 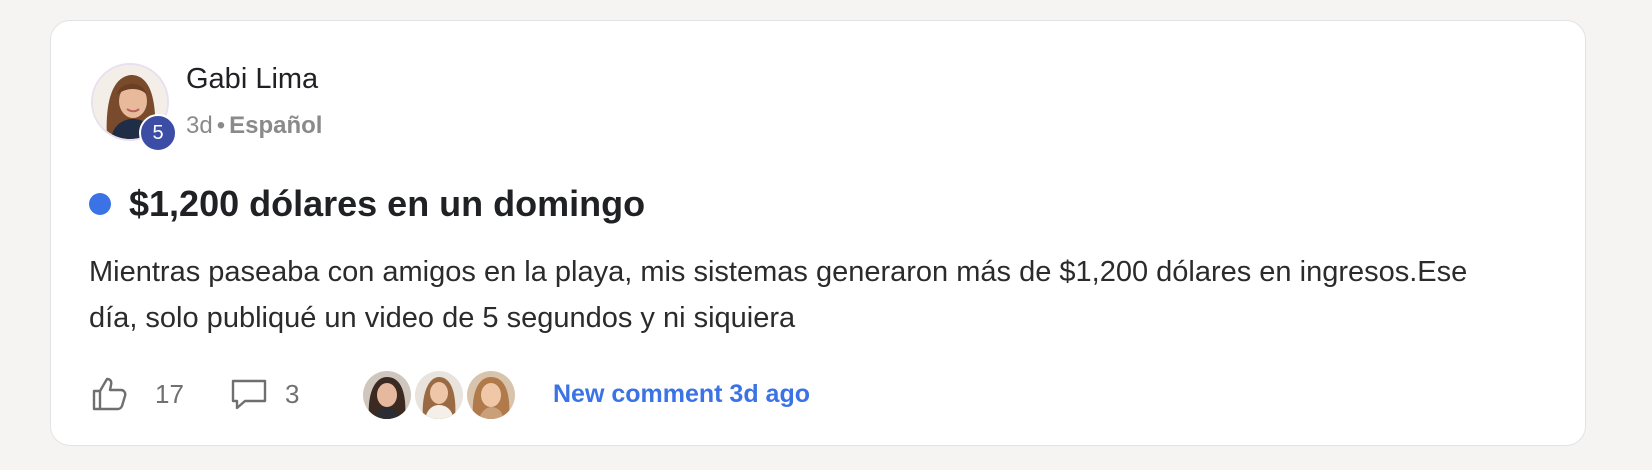 I want to click on post-title: $1,200 dólares en un domingo, so click(x=387, y=204).